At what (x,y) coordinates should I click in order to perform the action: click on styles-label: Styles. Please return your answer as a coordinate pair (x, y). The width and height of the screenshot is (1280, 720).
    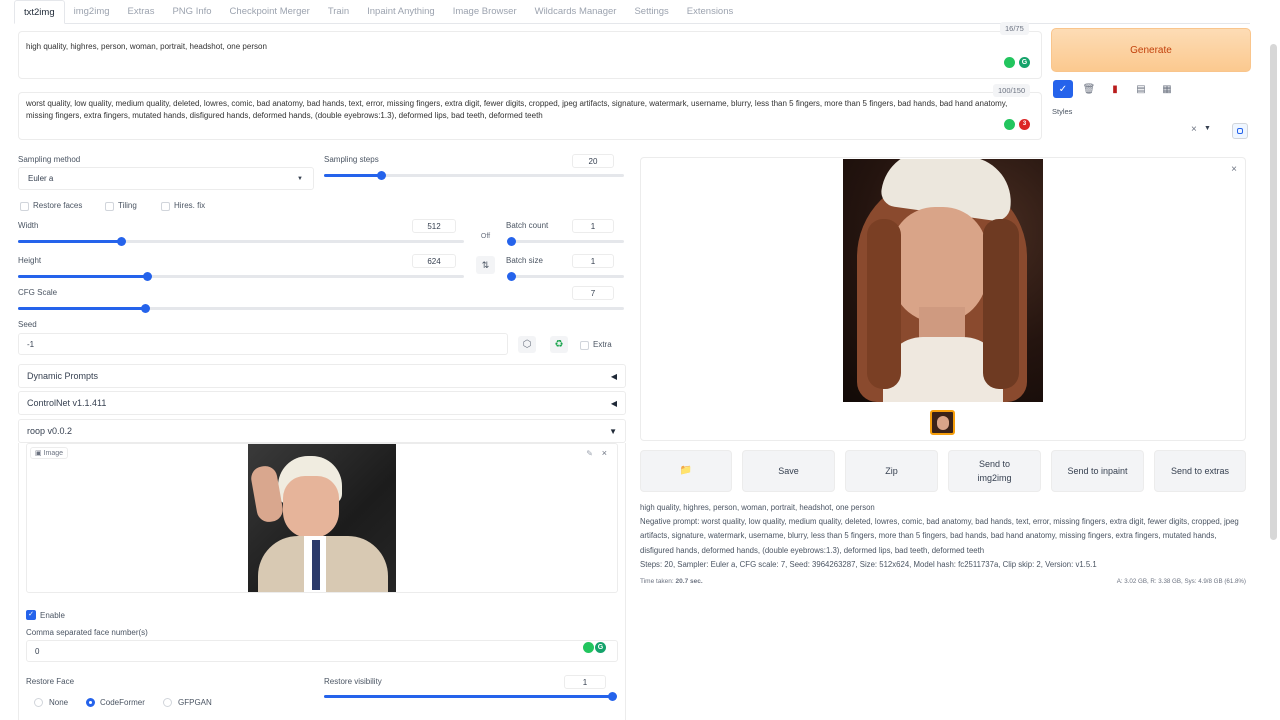
    Looking at the image, I should click on (1062, 111).